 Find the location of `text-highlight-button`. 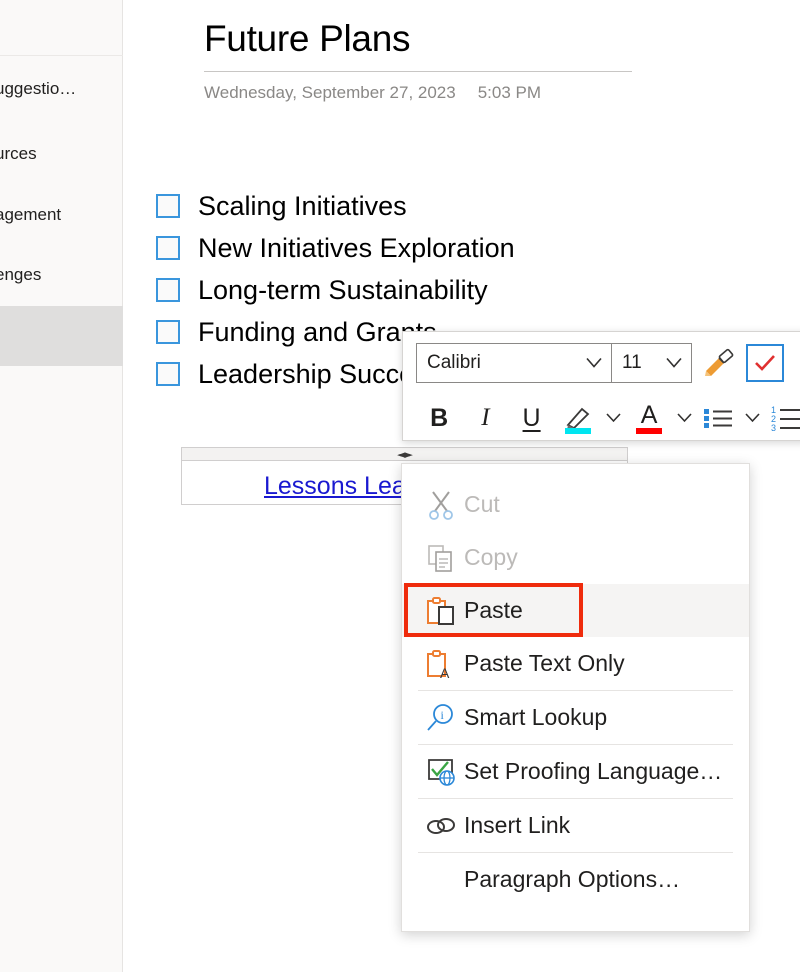

text-highlight-button is located at coordinates (578, 418).